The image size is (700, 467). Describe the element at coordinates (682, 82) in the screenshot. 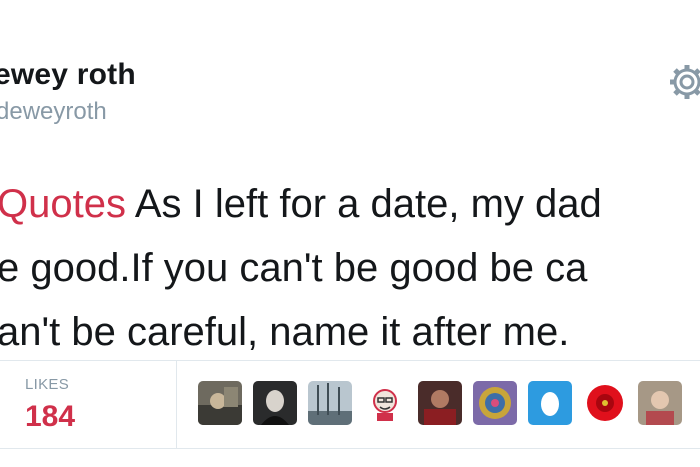

I see `gear-icon` at that location.